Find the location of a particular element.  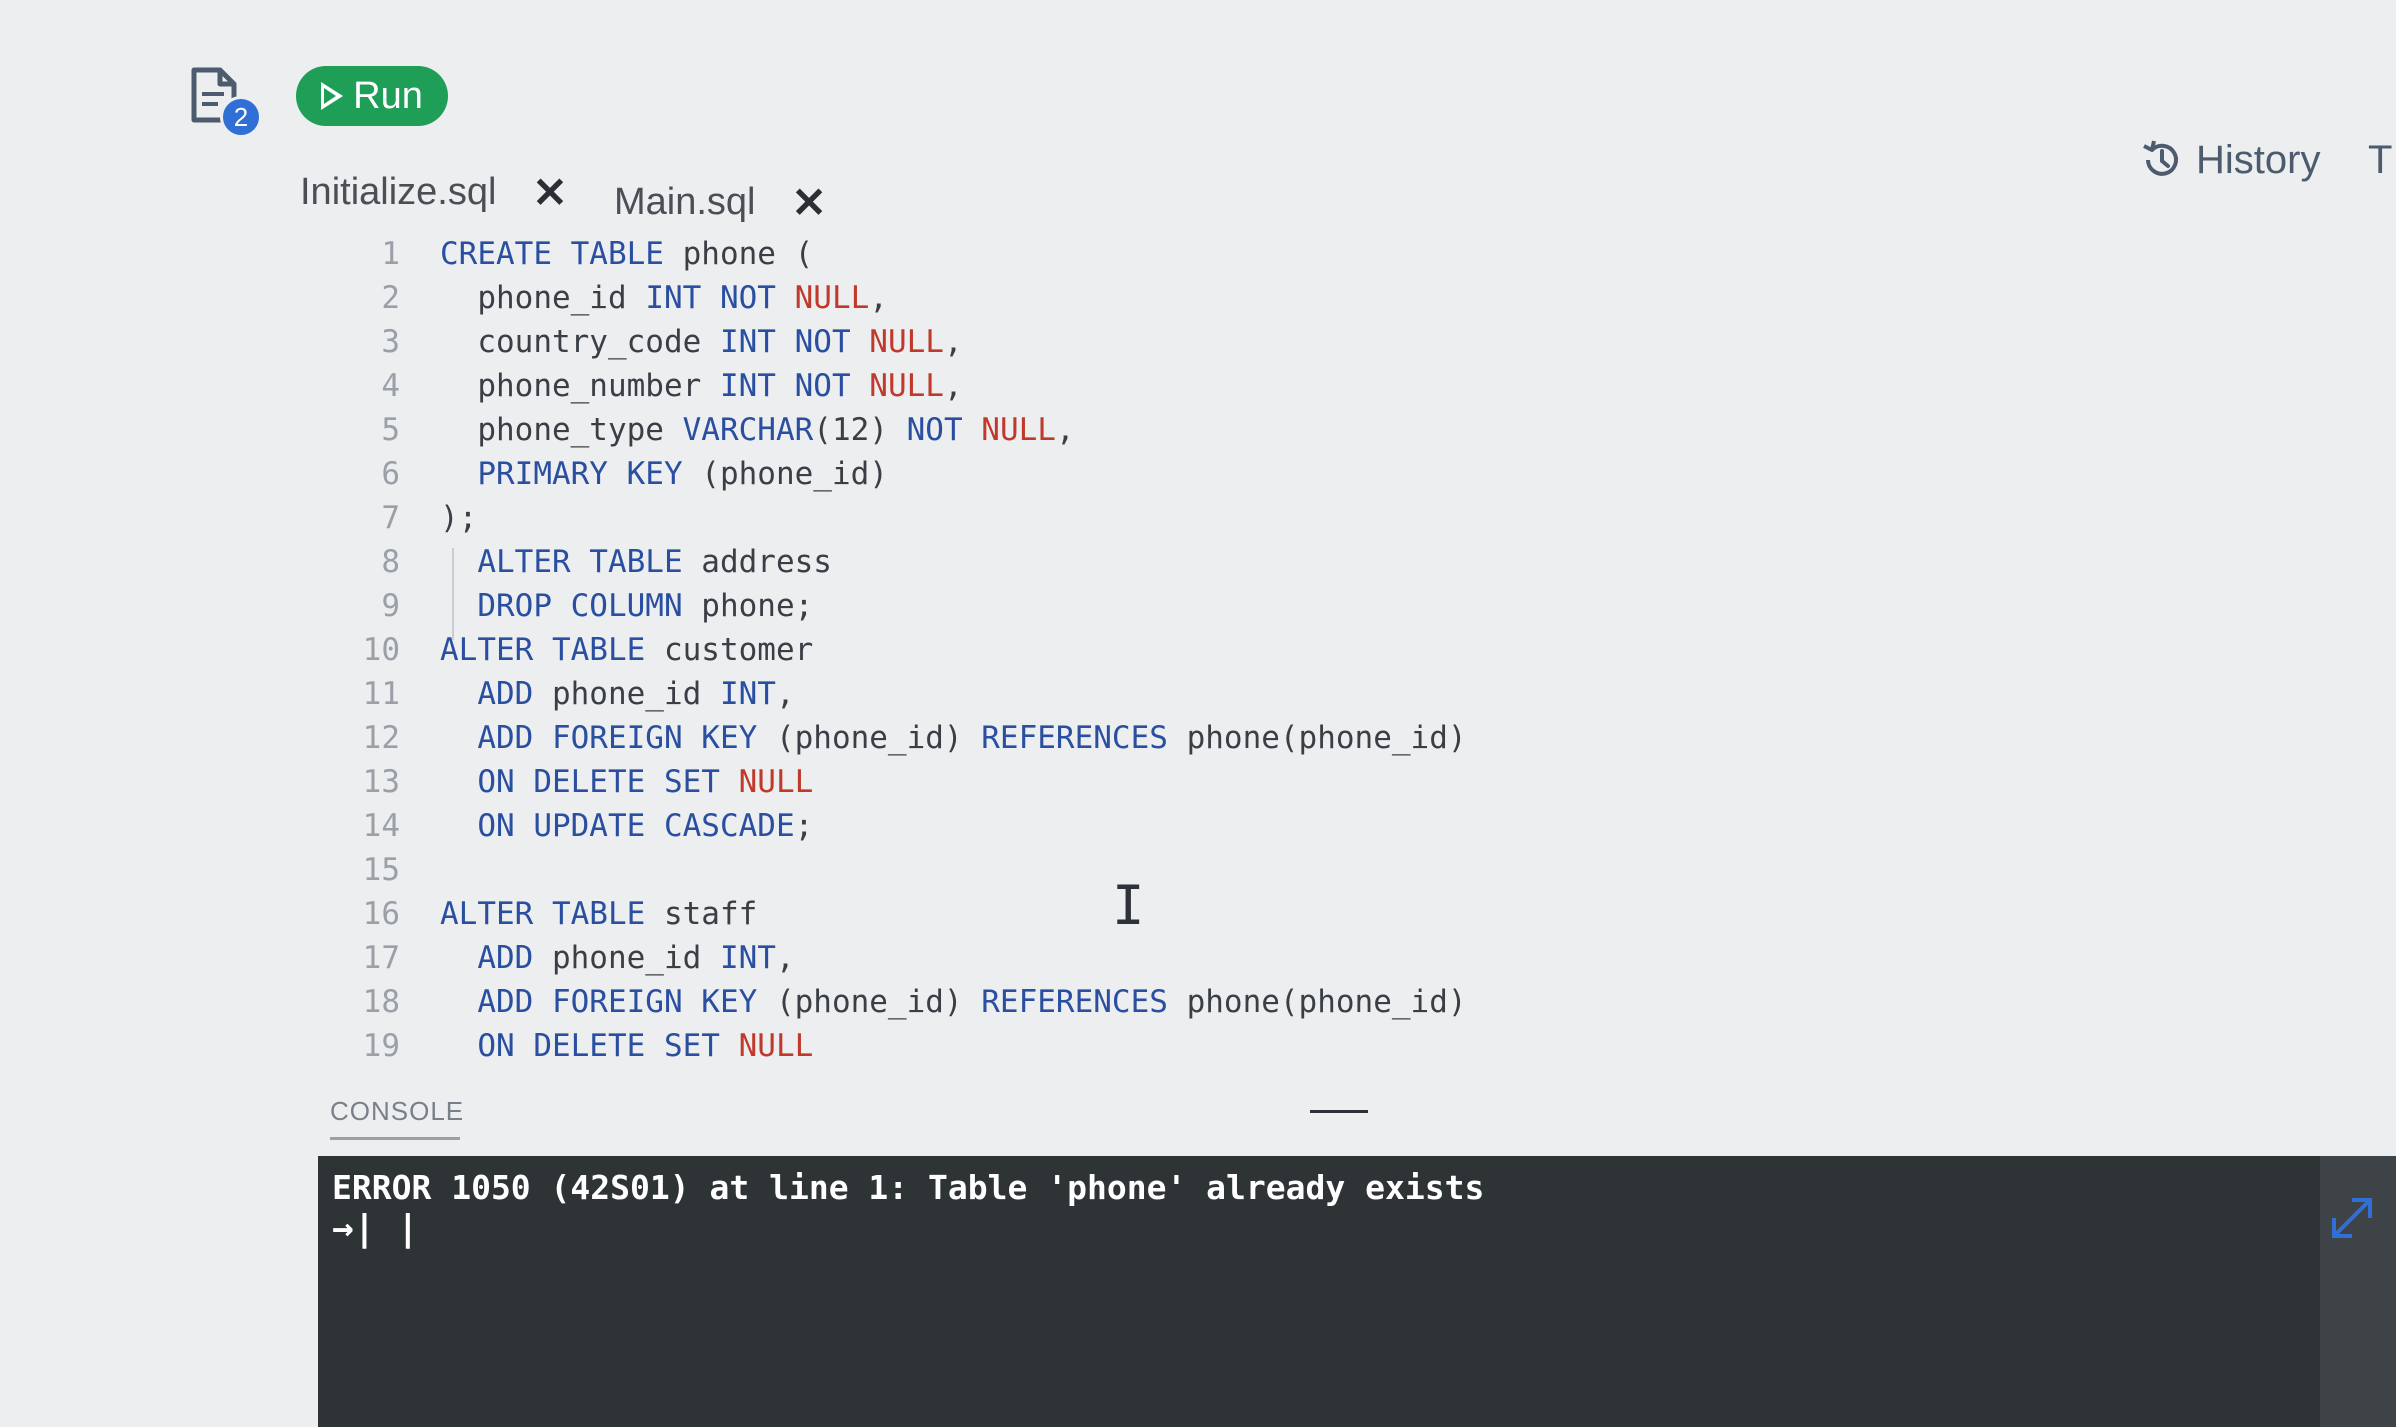

line-number: 19 is located at coordinates (381, 1045).